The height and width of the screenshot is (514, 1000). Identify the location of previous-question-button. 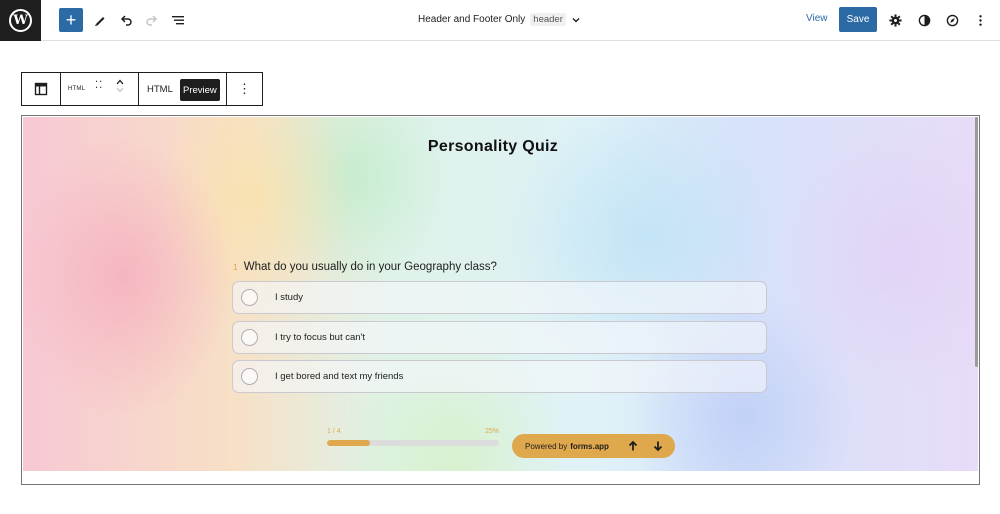
(633, 446).